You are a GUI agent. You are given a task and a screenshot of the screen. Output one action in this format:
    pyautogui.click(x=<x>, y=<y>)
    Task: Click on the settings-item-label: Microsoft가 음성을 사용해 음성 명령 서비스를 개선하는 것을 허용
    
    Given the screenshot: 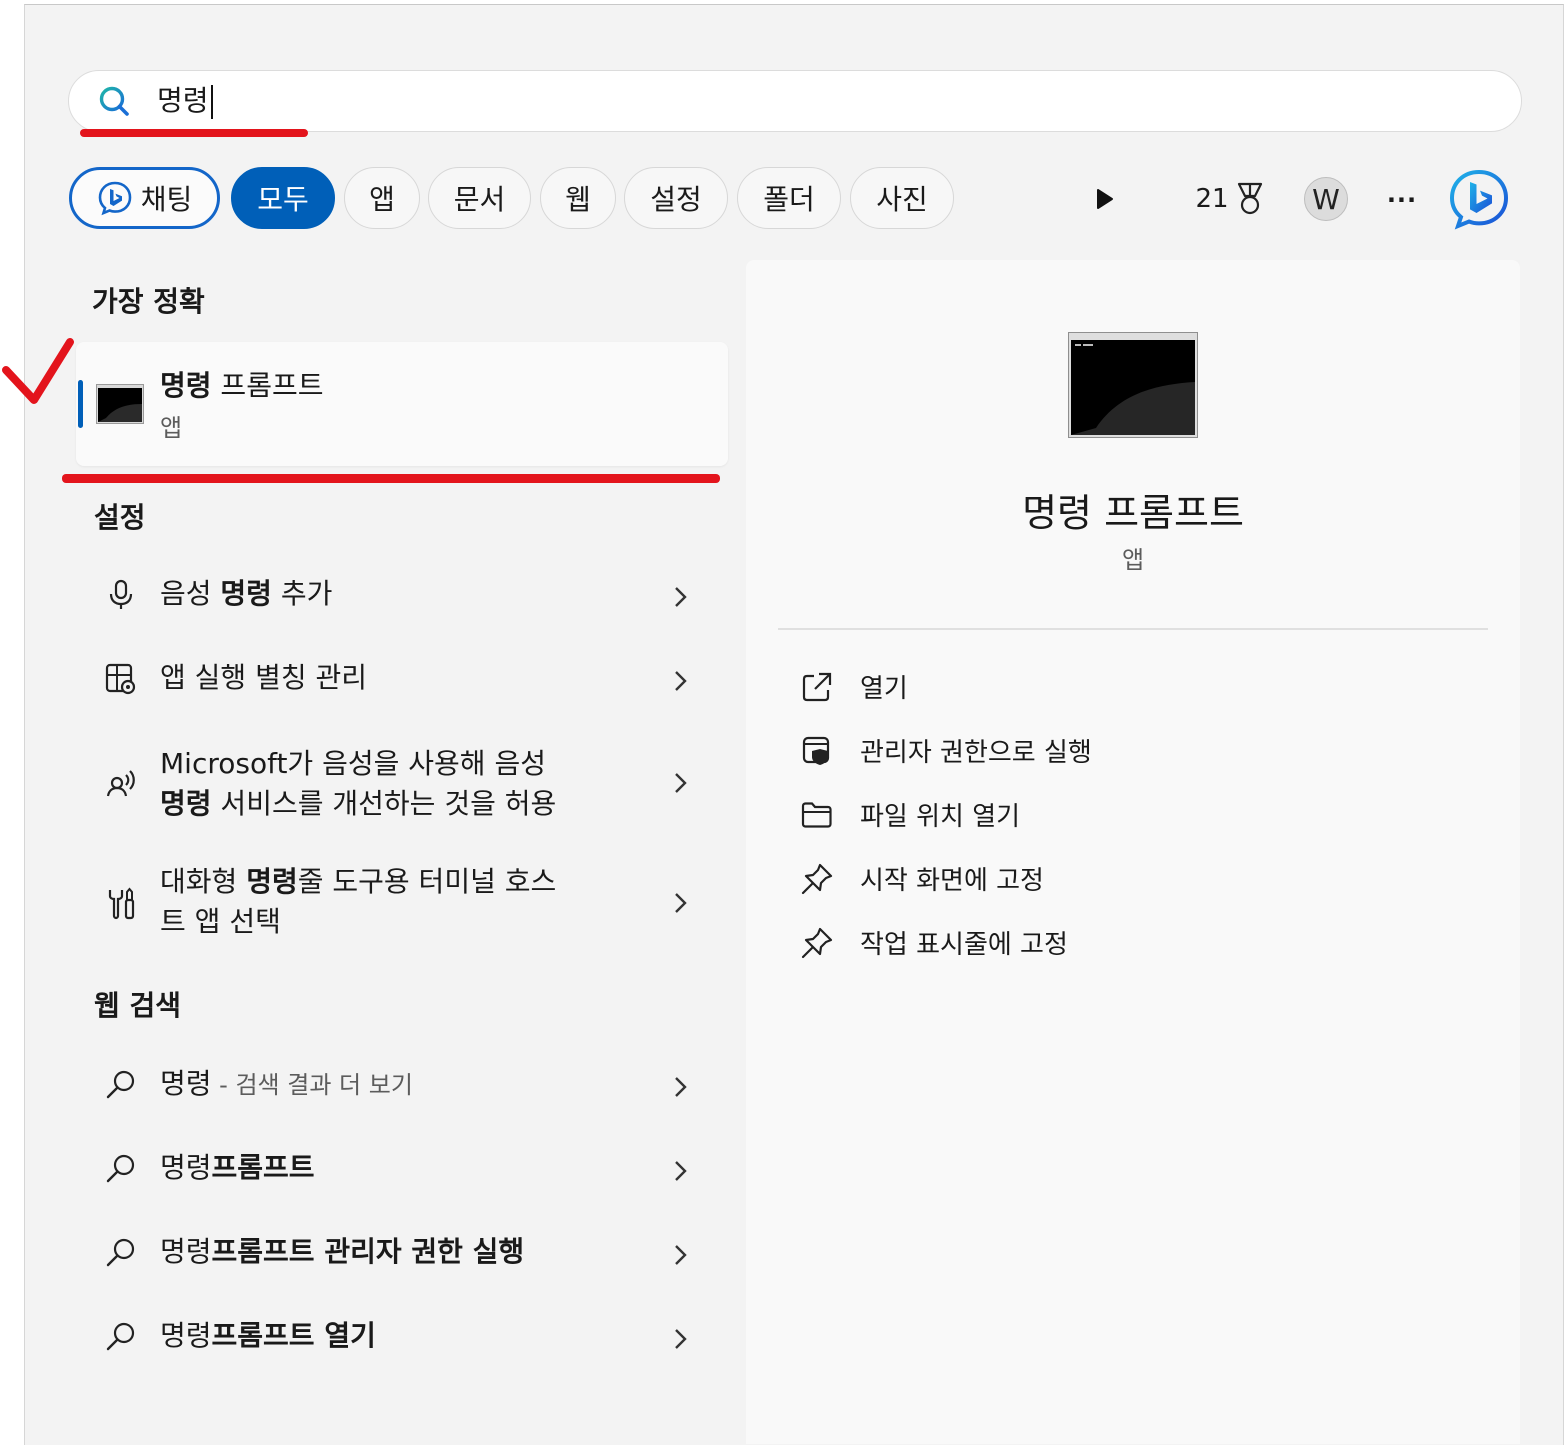 What is the action you would take?
    pyautogui.click(x=358, y=784)
    